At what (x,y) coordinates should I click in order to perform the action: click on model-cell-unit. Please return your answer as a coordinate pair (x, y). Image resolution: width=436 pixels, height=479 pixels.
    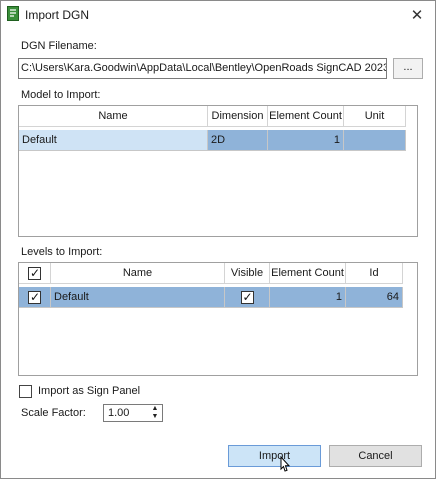
    Looking at the image, I should click on (375, 140).